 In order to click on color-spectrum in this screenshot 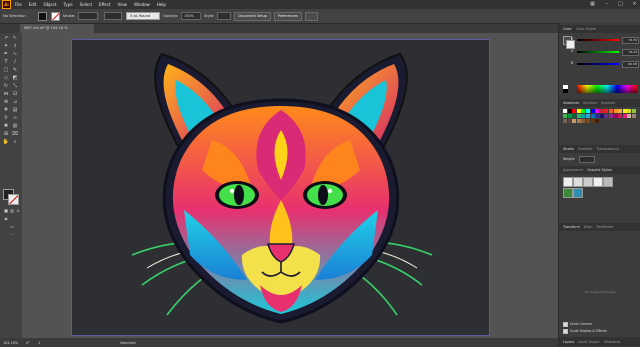, I will do `click(607, 89)`.